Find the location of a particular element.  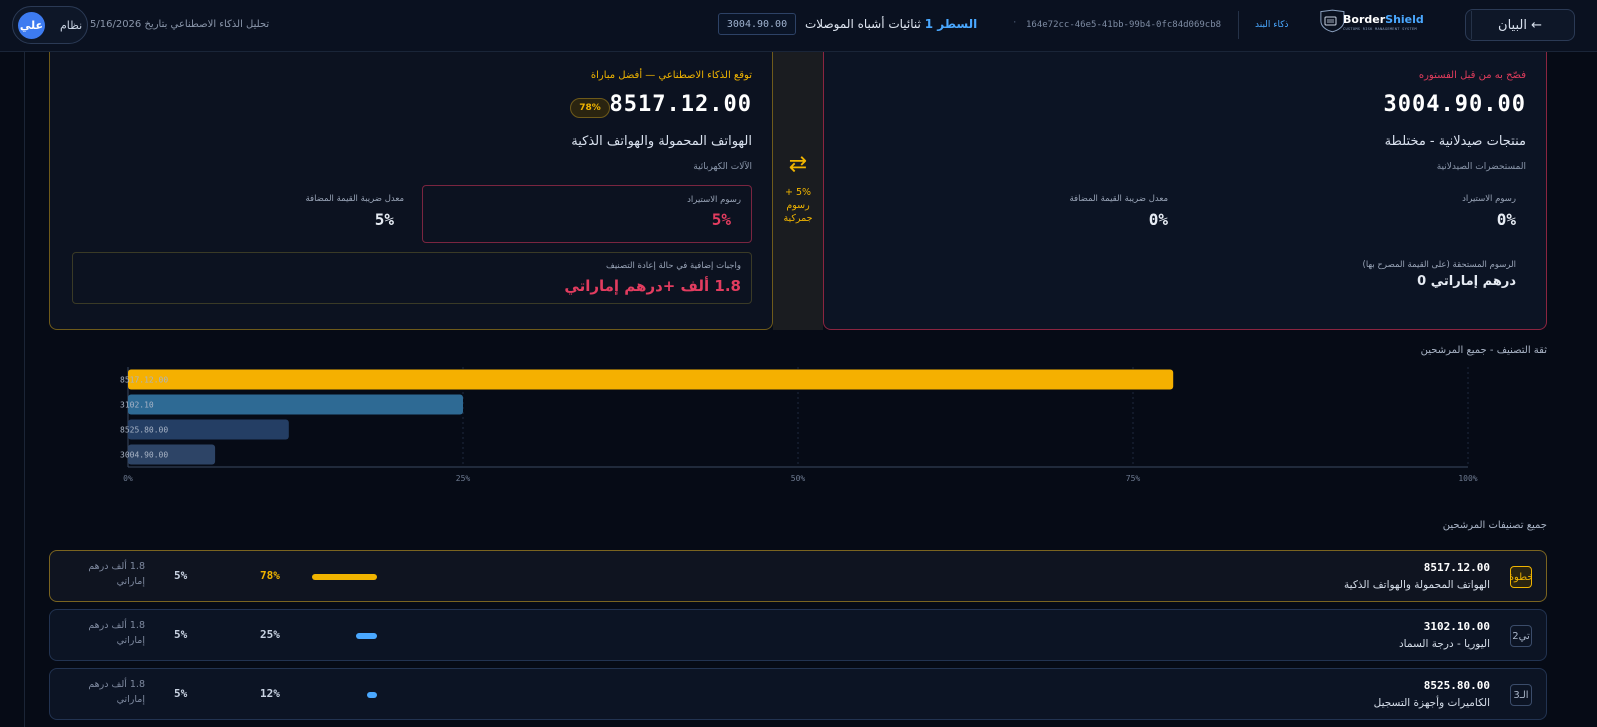

ai-title: توقع الذكاء الاصطناعي — أفضل مباراة is located at coordinates (671, 75).